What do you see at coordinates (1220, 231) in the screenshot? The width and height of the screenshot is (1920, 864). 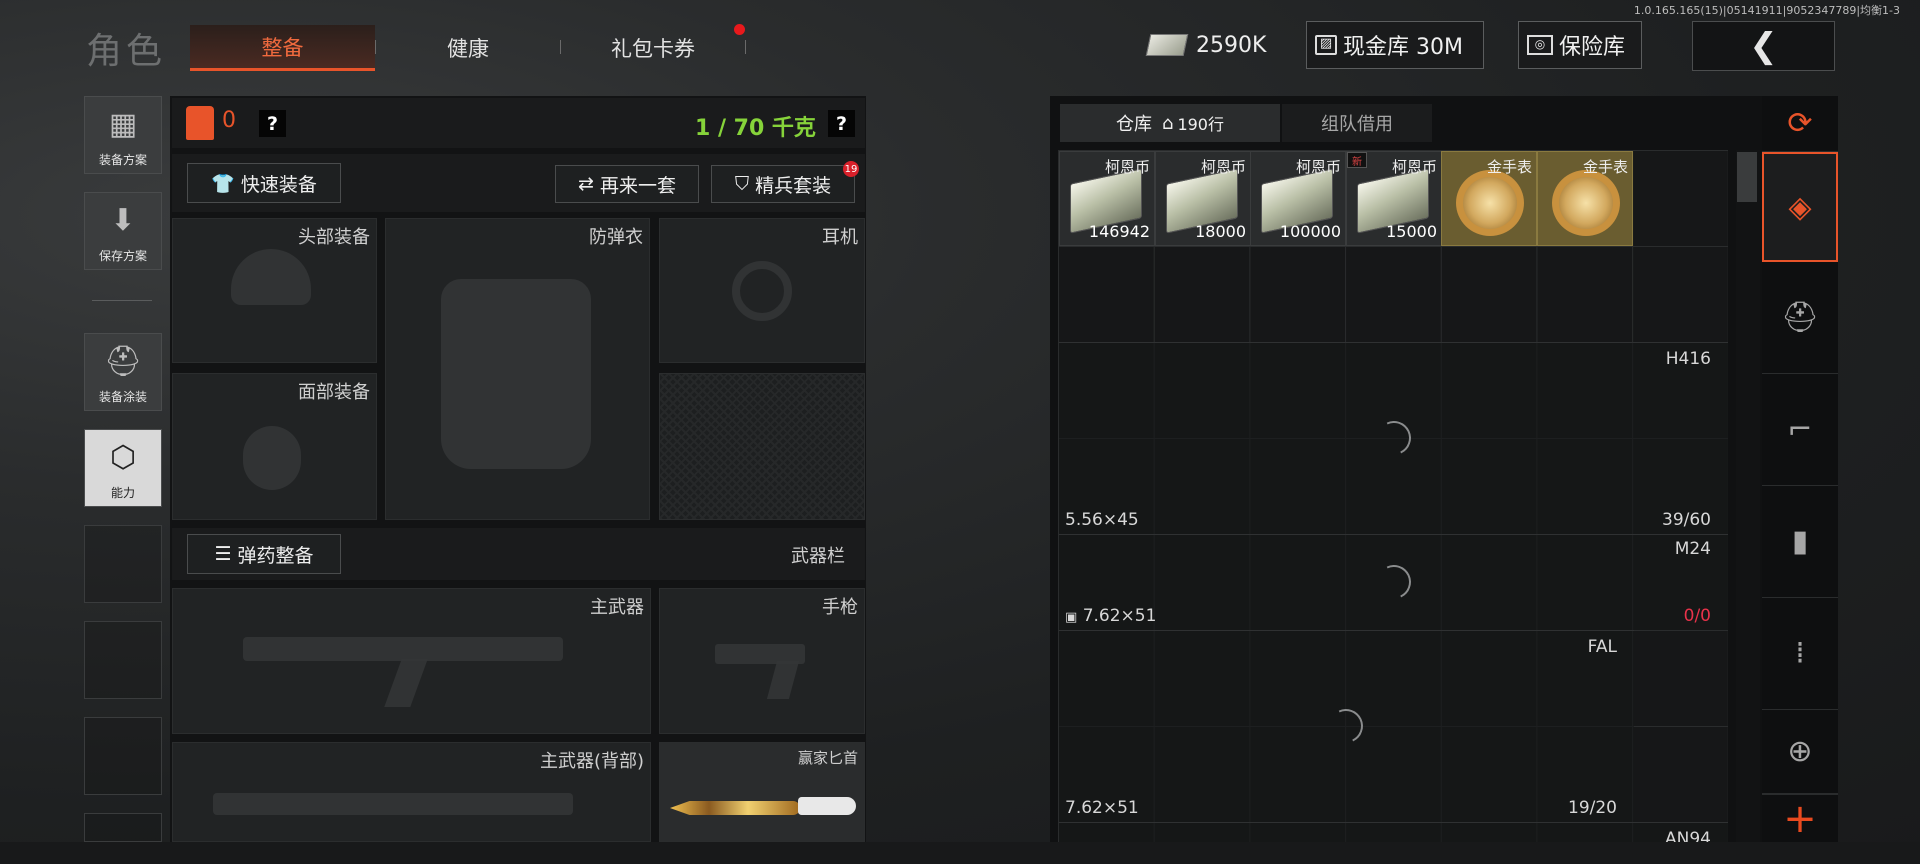 I see `item-qty: 18000` at bounding box center [1220, 231].